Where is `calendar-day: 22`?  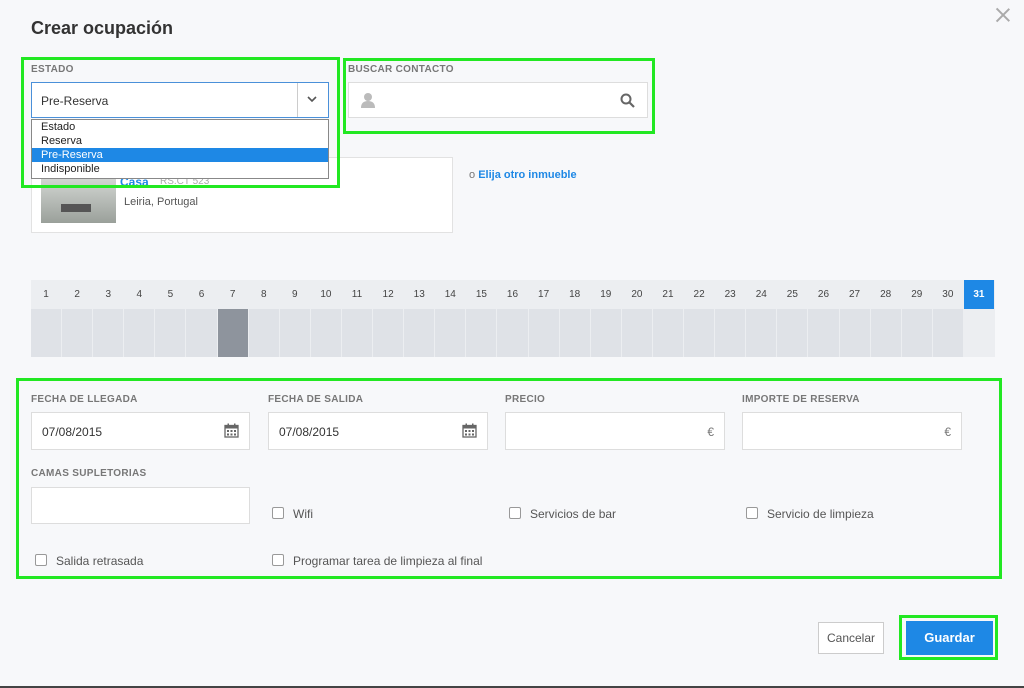 calendar-day: 22 is located at coordinates (700, 318).